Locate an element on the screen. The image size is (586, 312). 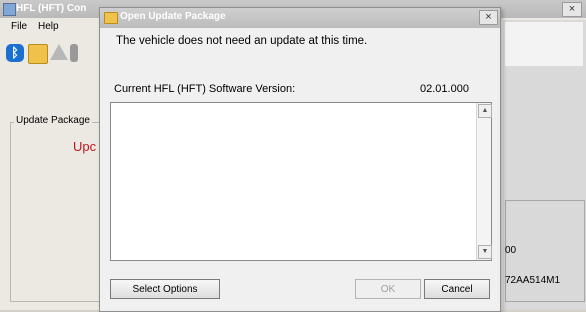
cancel-button: Cancel is located at coordinates (457, 289).